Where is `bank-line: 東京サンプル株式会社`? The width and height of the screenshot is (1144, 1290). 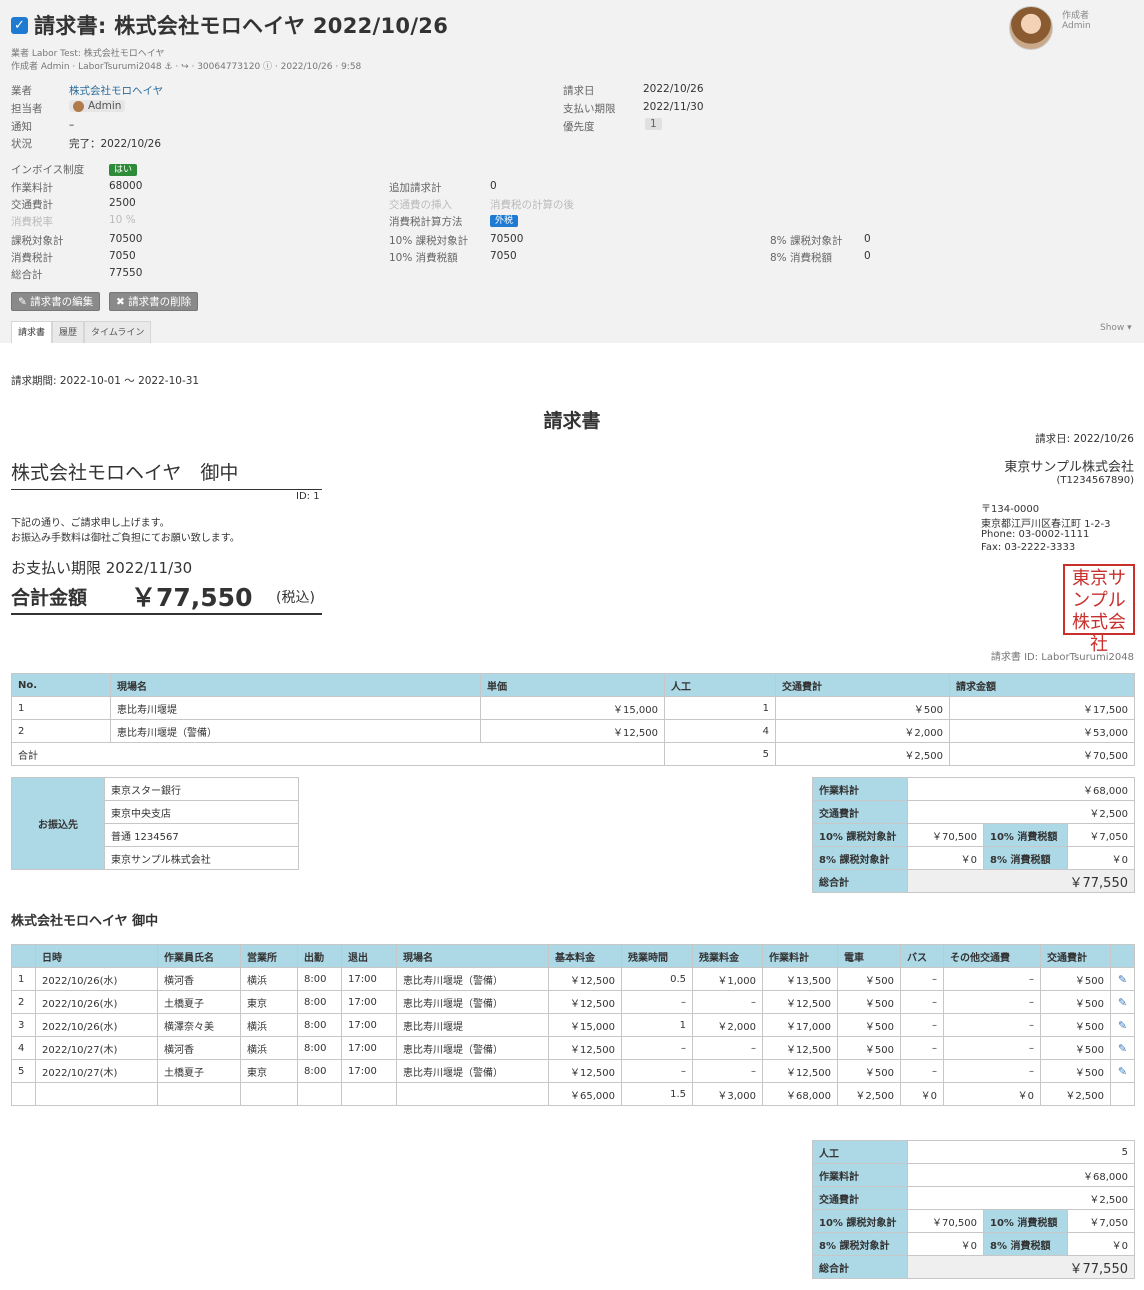
bank-line: 東京サンプル株式会社 is located at coordinates (201, 858).